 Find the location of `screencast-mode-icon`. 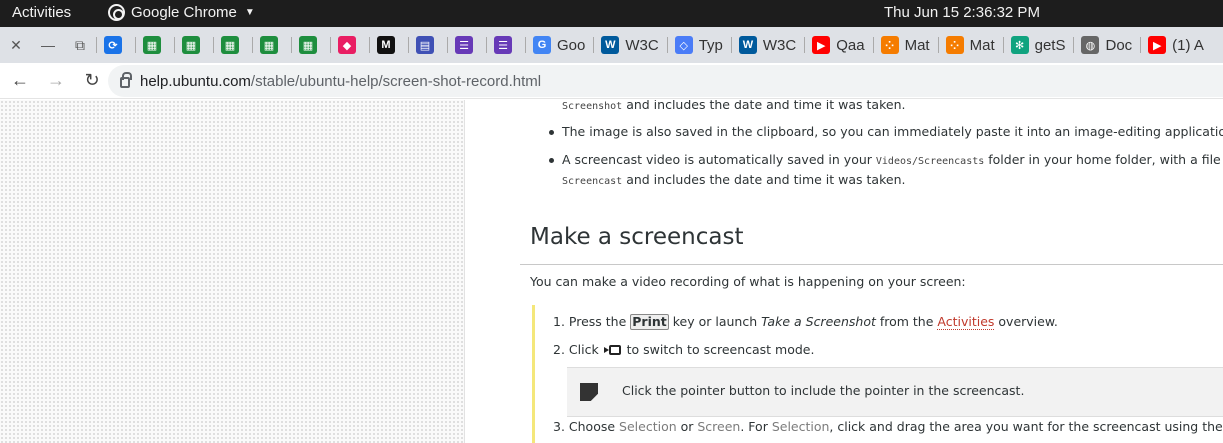

screencast-mode-icon is located at coordinates (612, 350).